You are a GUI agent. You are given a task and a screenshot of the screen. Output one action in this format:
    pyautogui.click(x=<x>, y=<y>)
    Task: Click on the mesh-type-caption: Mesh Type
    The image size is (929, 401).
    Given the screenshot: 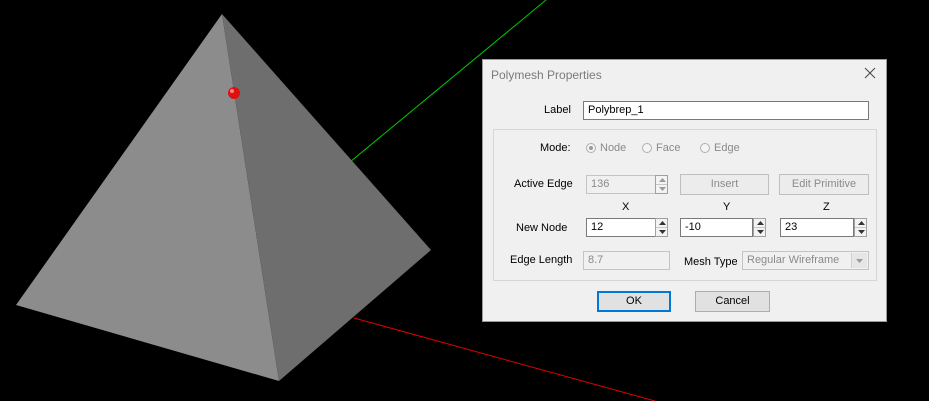 What is the action you would take?
    pyautogui.click(x=711, y=262)
    